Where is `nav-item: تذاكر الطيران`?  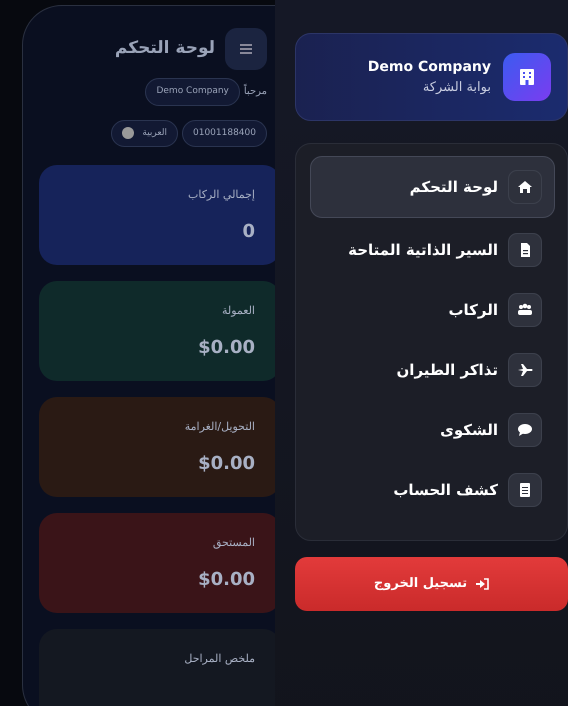
nav-item: تذاكر الطيران is located at coordinates (432, 370).